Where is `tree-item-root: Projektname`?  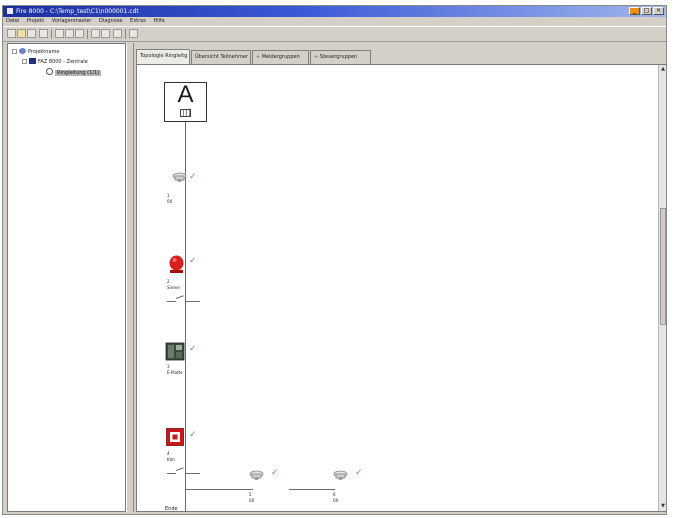
tree-item-root: Projektname is located at coordinates (35, 52).